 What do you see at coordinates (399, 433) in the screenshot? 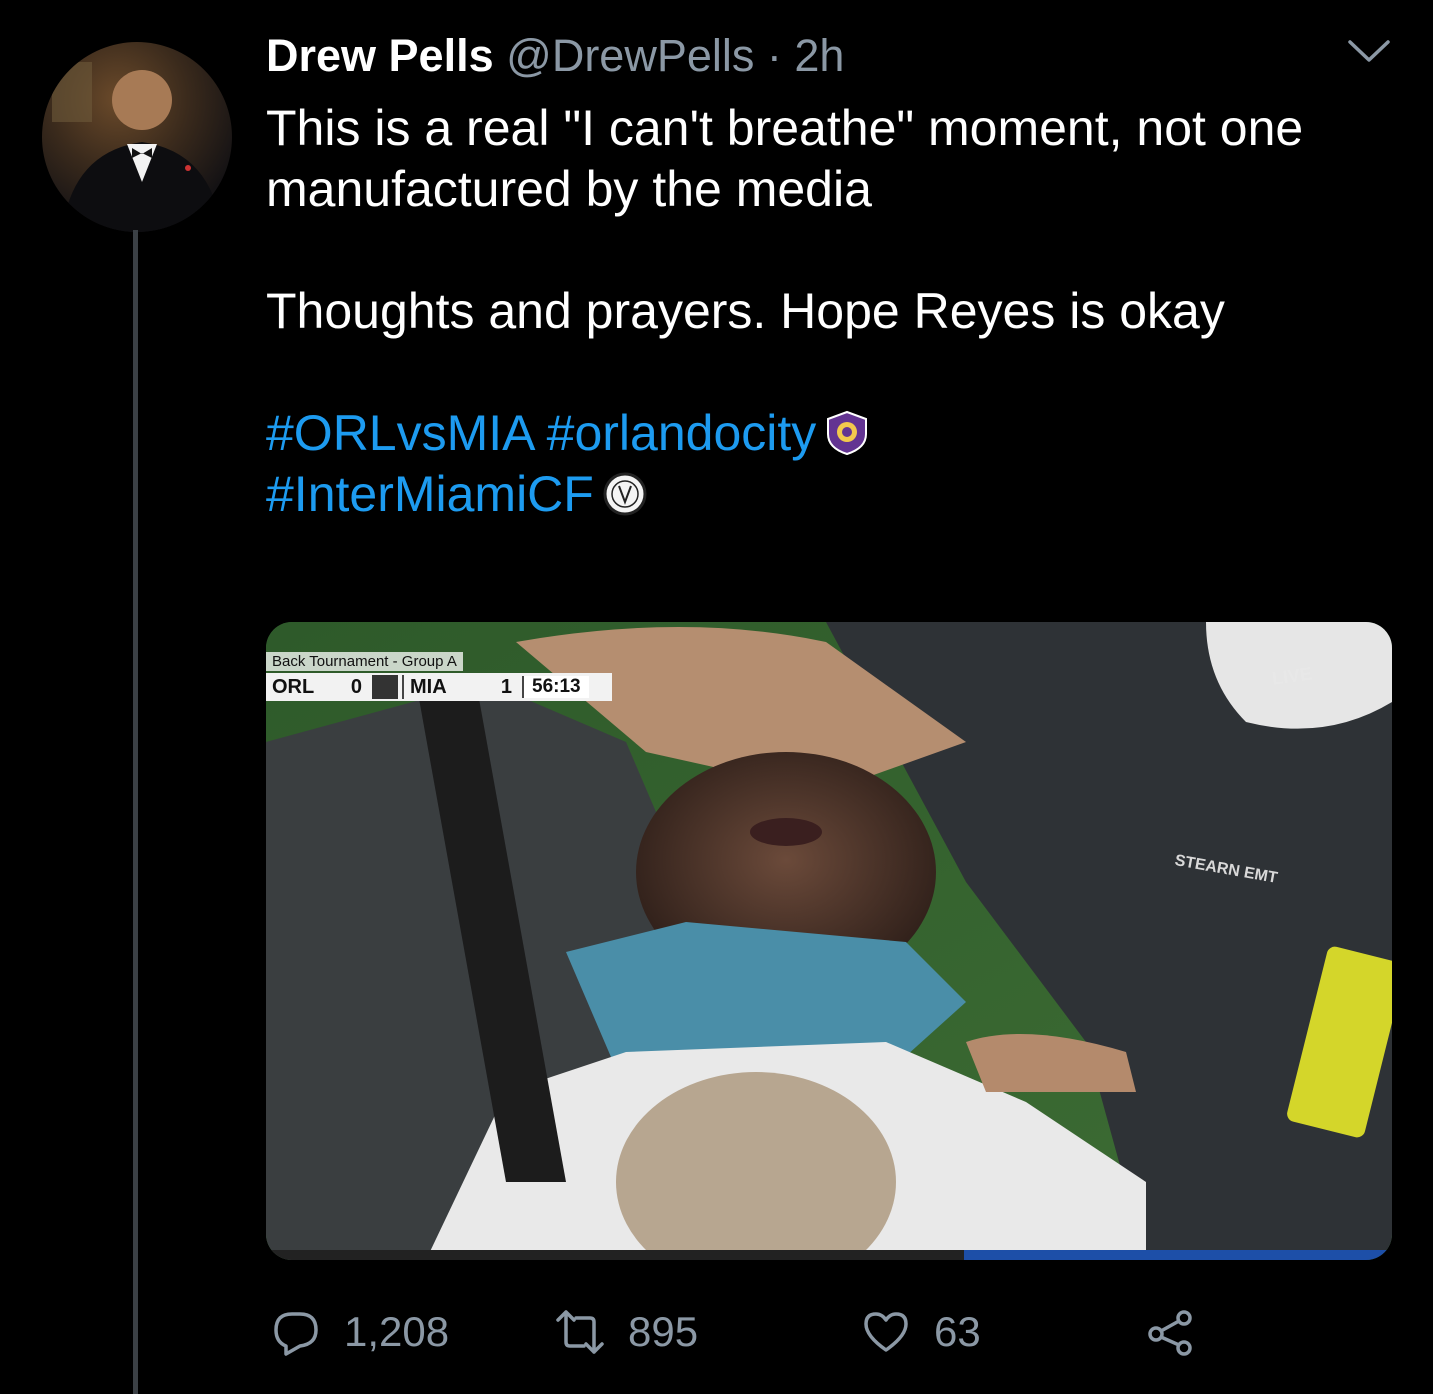
I see `hashtag-orlvsmia: #ORLvsMIA` at bounding box center [399, 433].